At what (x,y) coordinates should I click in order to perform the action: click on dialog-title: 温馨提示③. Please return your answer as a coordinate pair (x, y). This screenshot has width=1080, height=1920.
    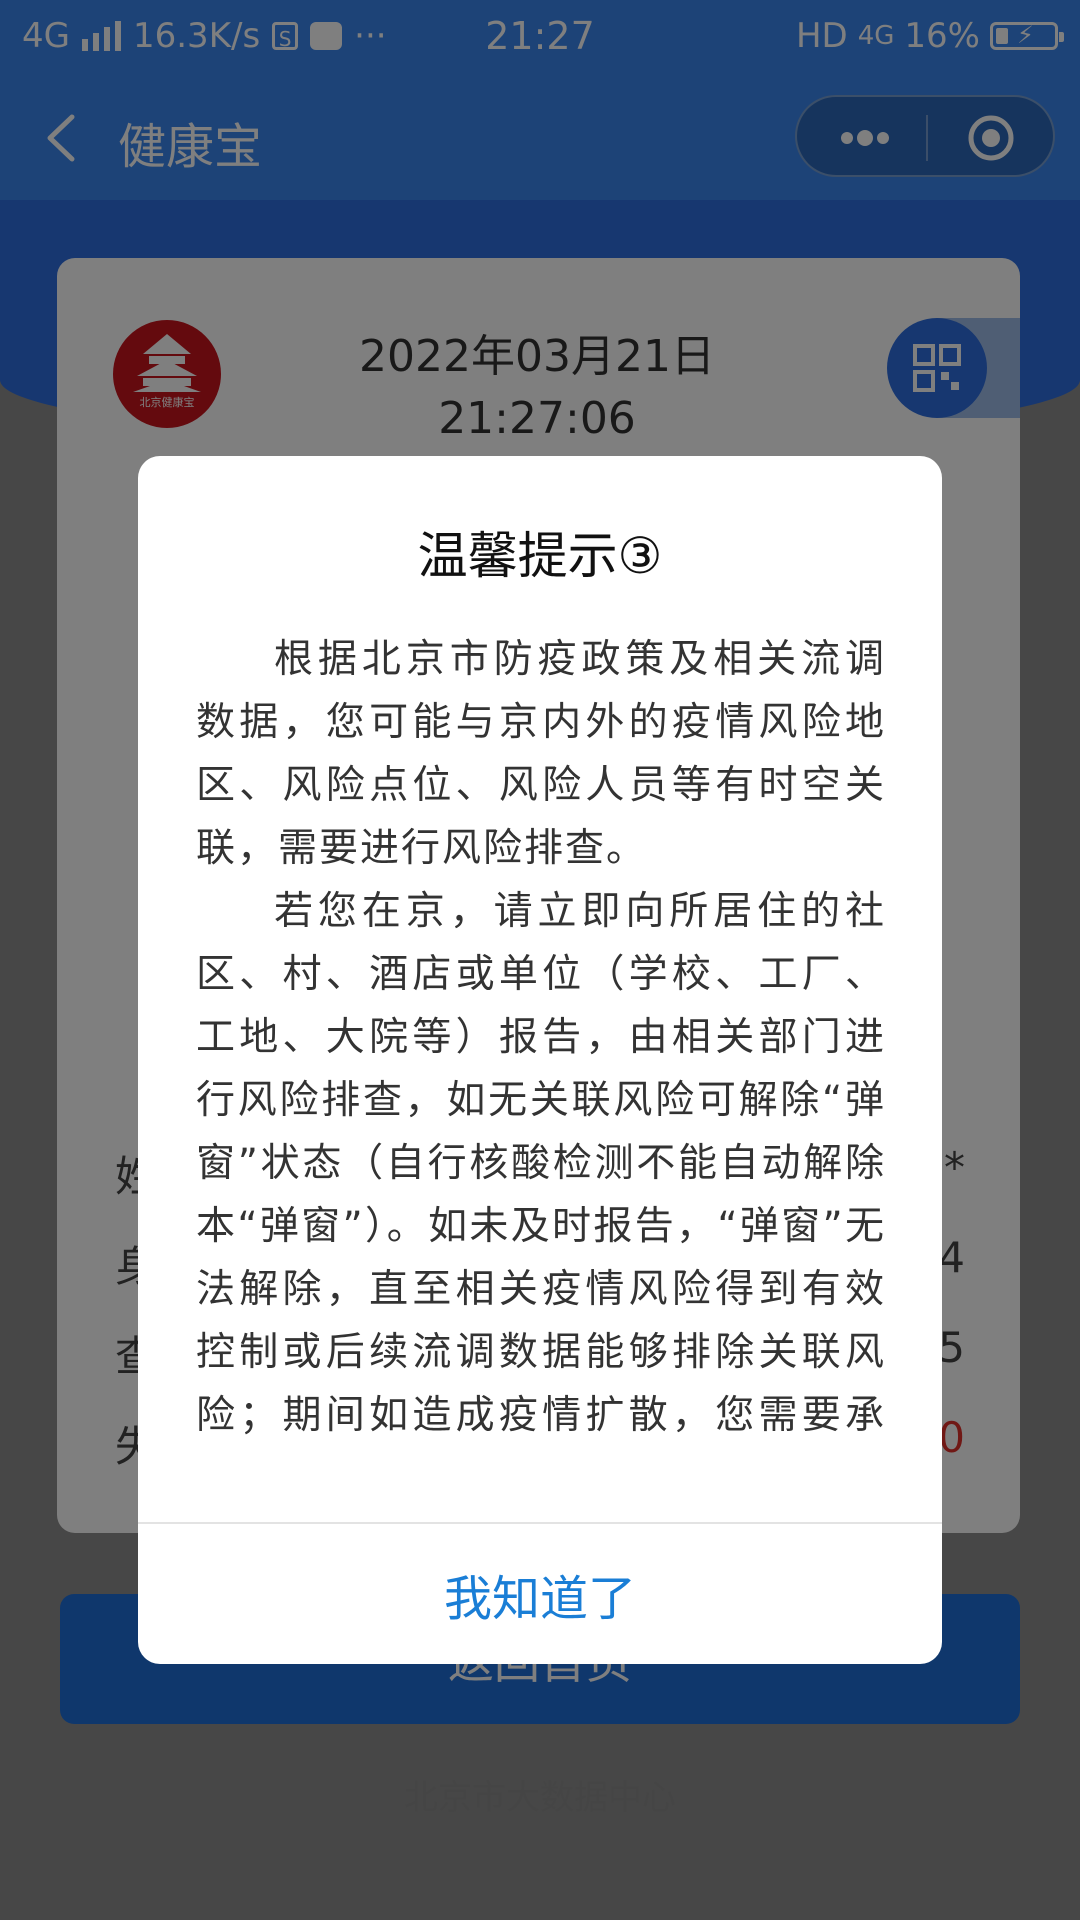
    Looking at the image, I should click on (540, 556).